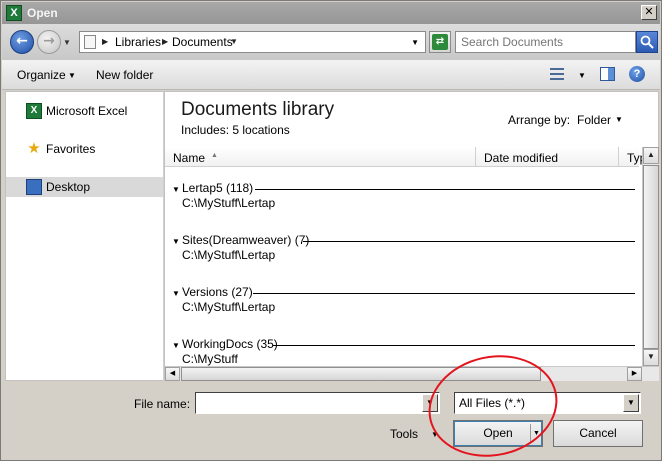 The width and height of the screenshot is (662, 468). What do you see at coordinates (68, 187) in the screenshot?
I see `nav-item-label: Desktop` at bounding box center [68, 187].